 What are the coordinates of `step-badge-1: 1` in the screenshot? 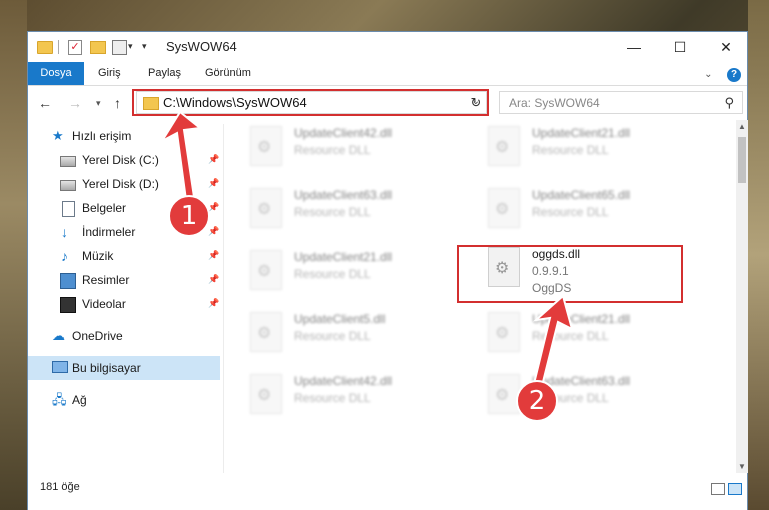 It's located at (189, 216).